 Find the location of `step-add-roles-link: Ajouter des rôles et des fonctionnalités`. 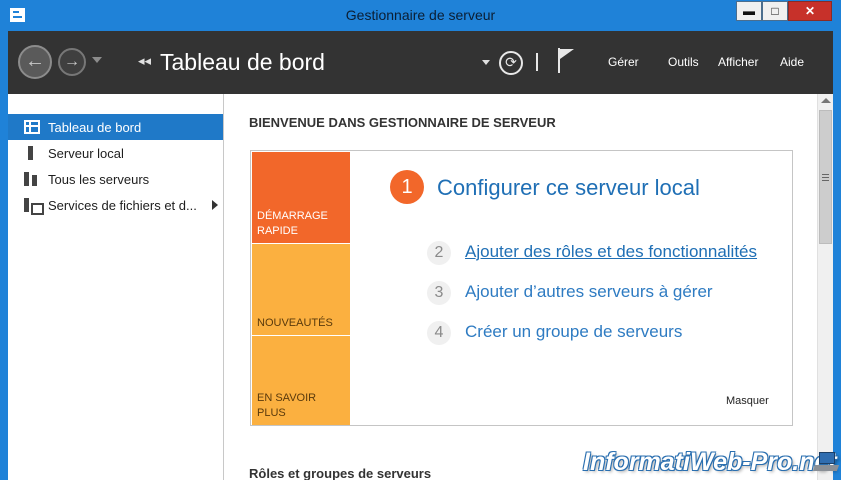

step-add-roles-link: Ajouter des rôles et des fonctionnalités is located at coordinates (611, 252).